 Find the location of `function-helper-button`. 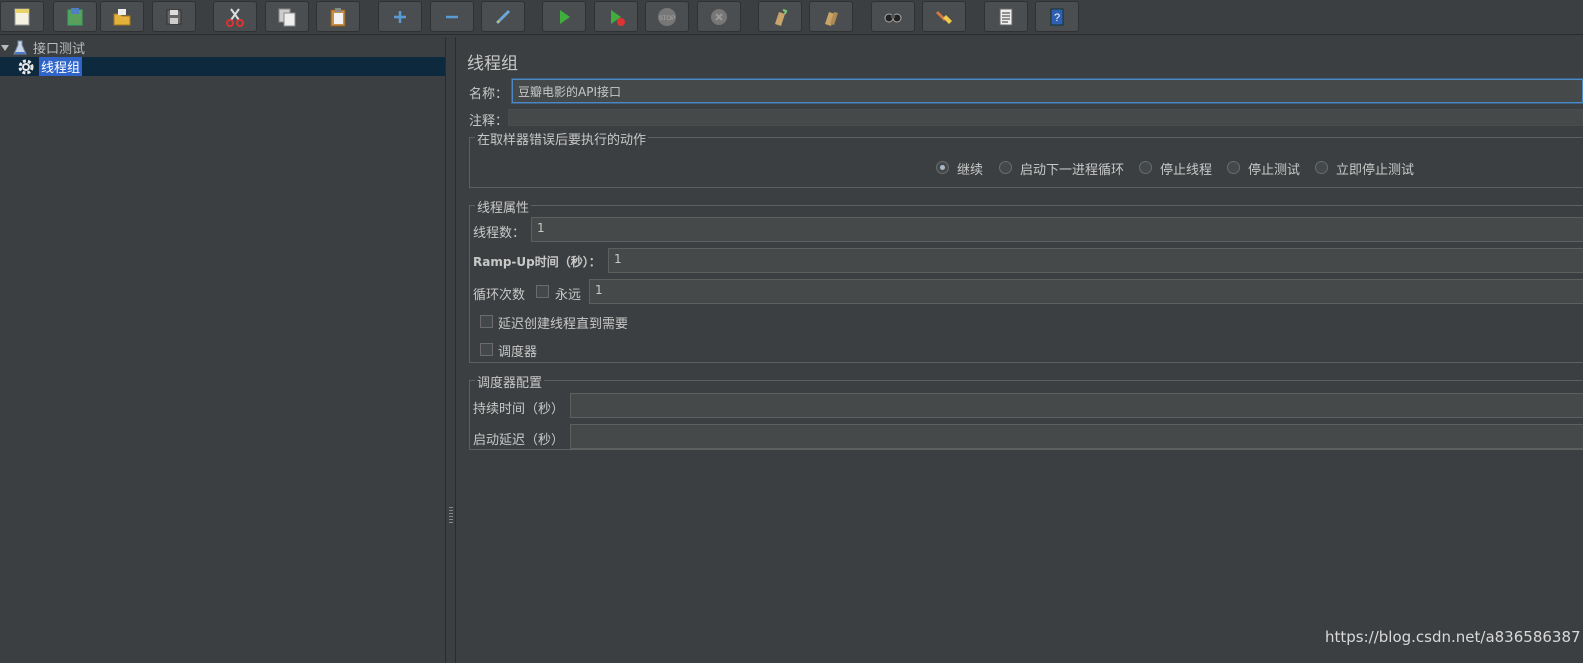

function-helper-button is located at coordinates (1006, 16).